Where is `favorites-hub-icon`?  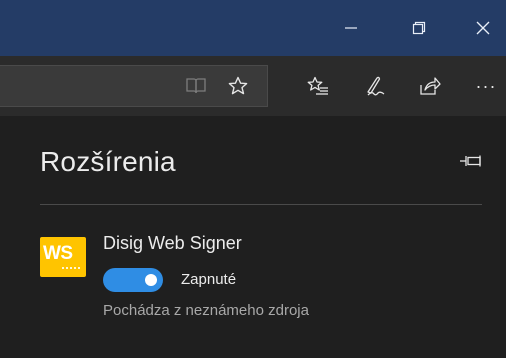
favorites-hub-icon is located at coordinates (317, 85).